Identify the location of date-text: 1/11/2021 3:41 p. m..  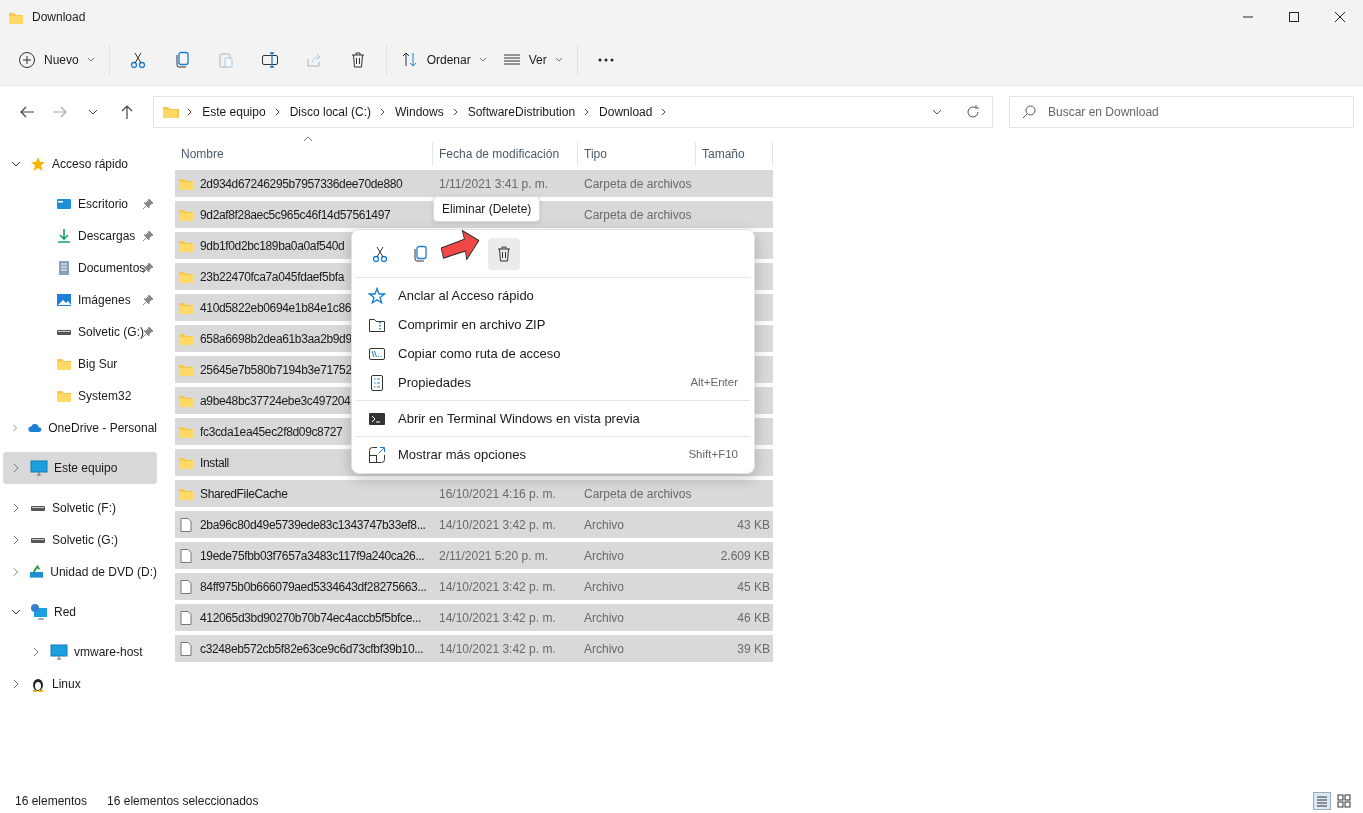
(494, 183).